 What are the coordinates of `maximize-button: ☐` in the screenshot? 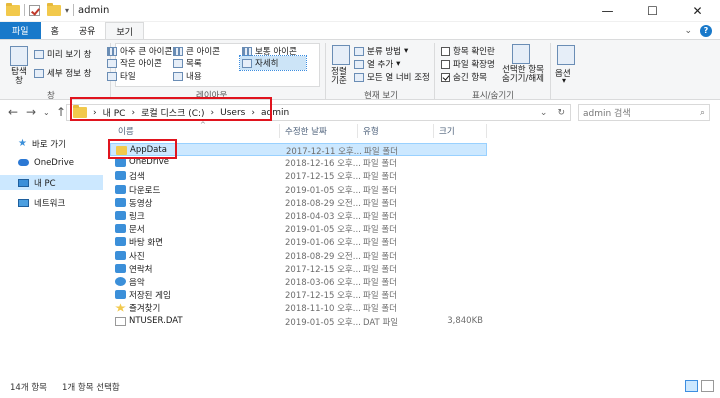 It's located at (652, 11).